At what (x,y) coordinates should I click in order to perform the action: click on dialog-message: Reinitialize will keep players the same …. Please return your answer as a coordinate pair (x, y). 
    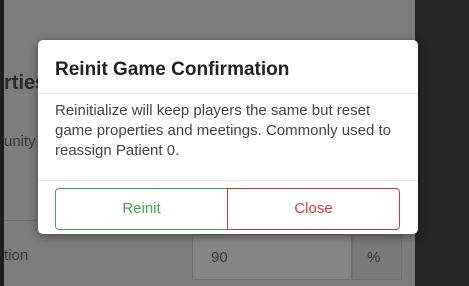
    Looking at the image, I should click on (223, 130).